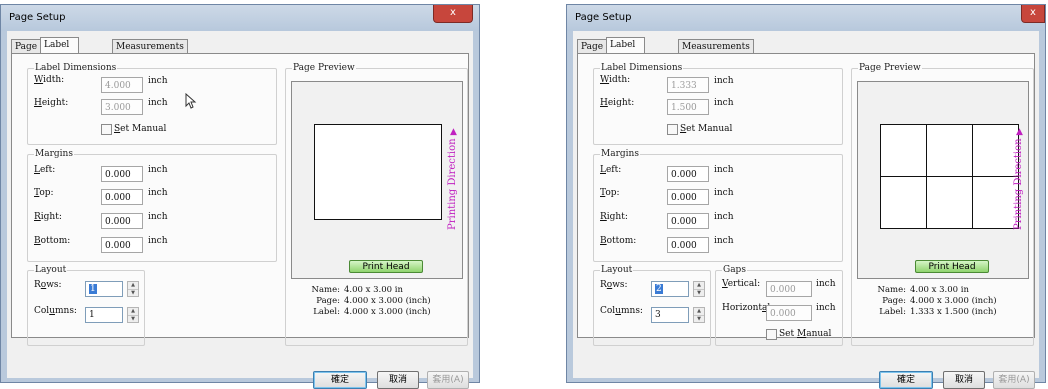 This screenshot has height=389, width=1048. What do you see at coordinates (92, 315) in the screenshot?
I see `columns-value: 1` at bounding box center [92, 315].